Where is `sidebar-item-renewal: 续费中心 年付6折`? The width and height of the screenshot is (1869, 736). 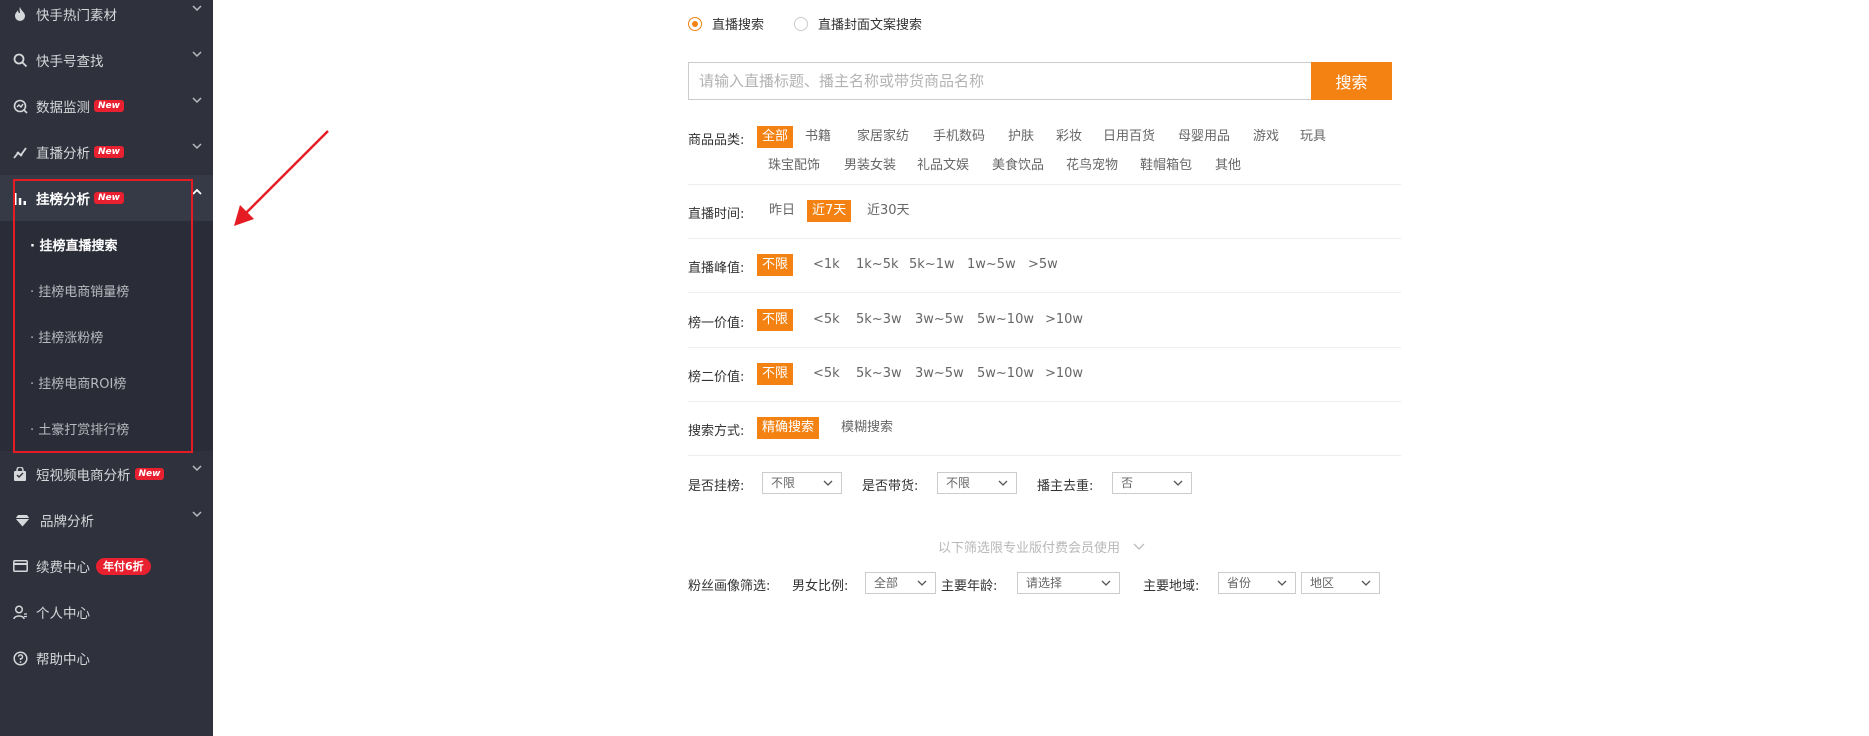 sidebar-item-renewal: 续费中心 年付6折 is located at coordinates (106, 566).